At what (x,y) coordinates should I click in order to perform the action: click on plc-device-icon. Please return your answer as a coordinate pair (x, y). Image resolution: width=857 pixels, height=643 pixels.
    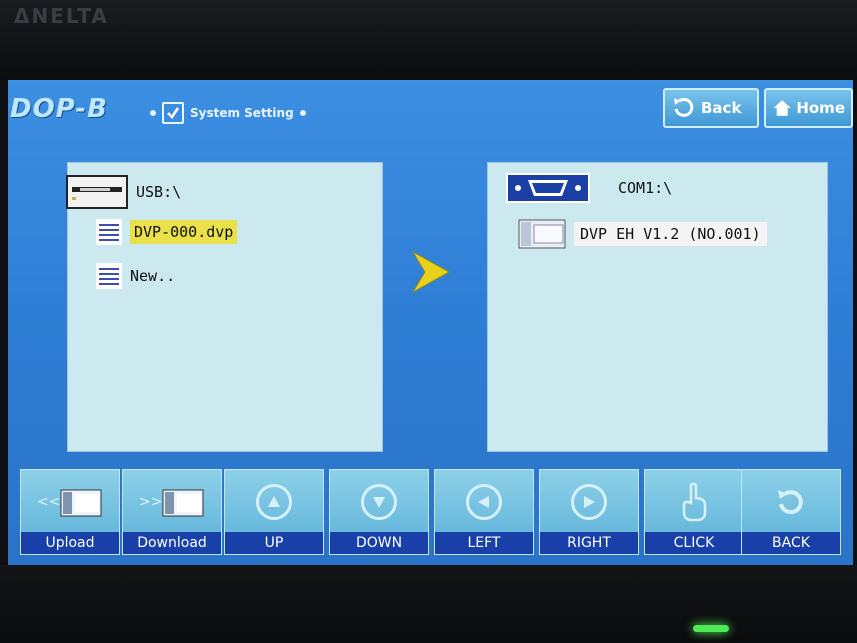
    Looking at the image, I should click on (542, 234).